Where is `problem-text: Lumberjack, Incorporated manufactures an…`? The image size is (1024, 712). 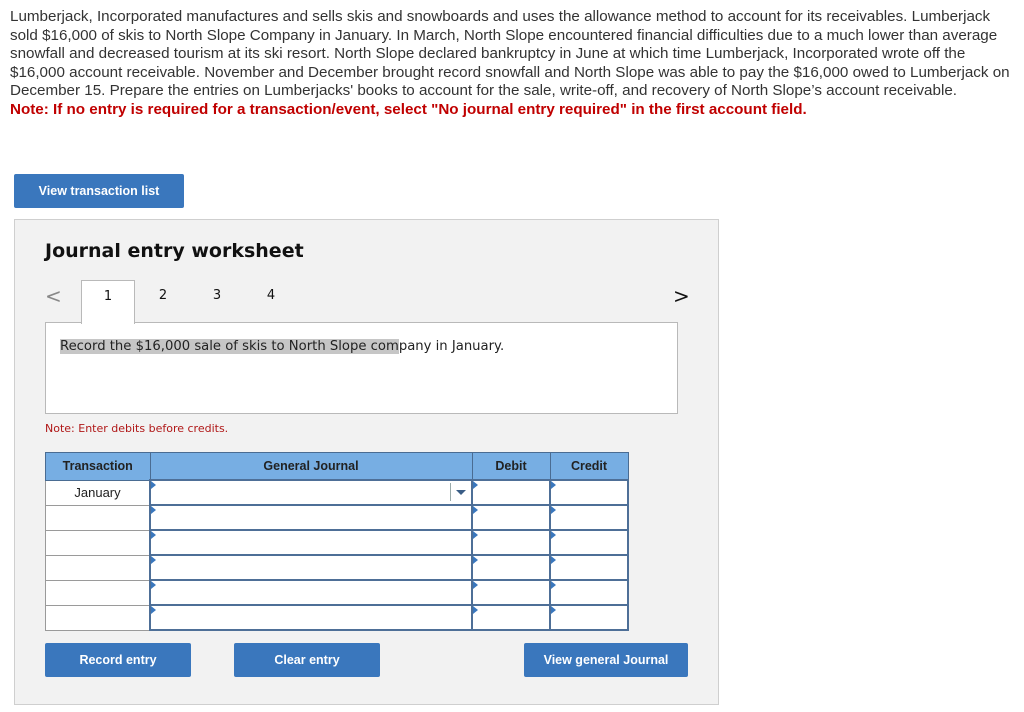 problem-text: Lumberjack, Incorporated manufactures an… is located at coordinates (510, 54).